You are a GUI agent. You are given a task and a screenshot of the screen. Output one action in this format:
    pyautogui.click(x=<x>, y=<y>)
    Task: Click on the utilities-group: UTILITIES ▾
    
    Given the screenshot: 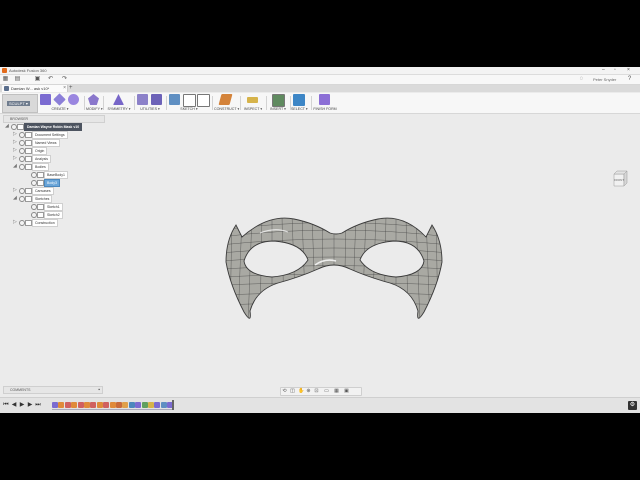 What is the action you would take?
    pyautogui.click(x=150, y=103)
    